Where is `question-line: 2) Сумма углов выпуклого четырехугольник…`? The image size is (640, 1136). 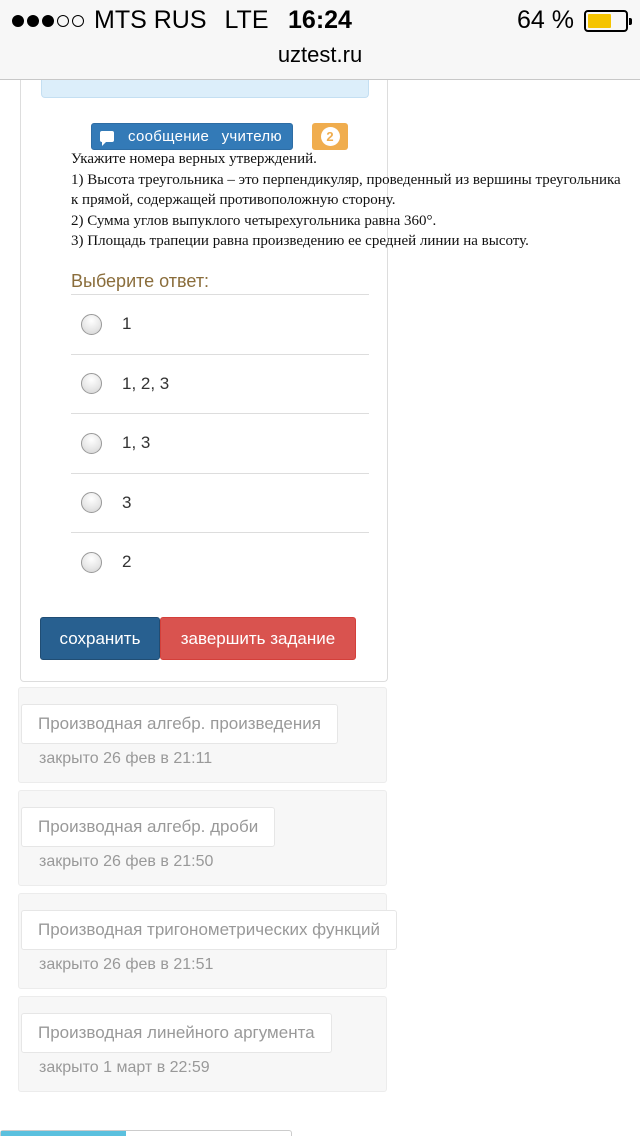
question-line: 2) Сумма углов выпуклого четырехугольник… is located at coordinates (254, 220).